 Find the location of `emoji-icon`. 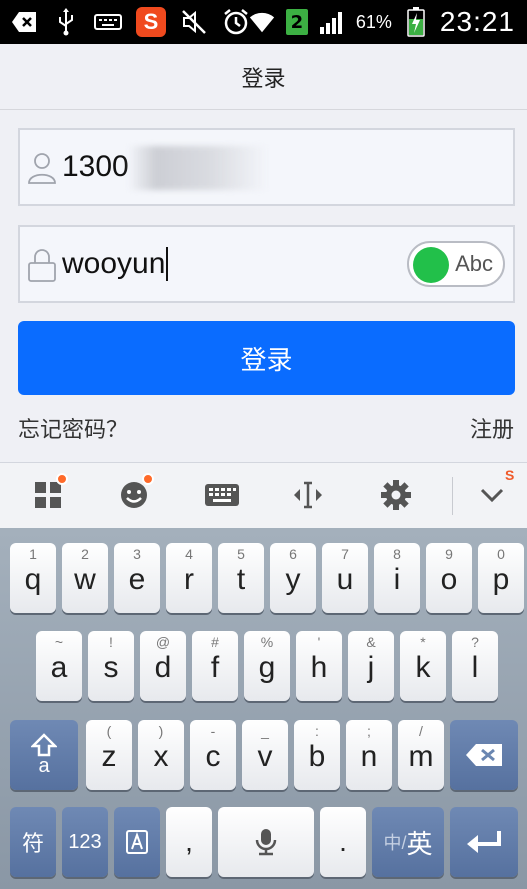

emoji-icon is located at coordinates (135, 493).